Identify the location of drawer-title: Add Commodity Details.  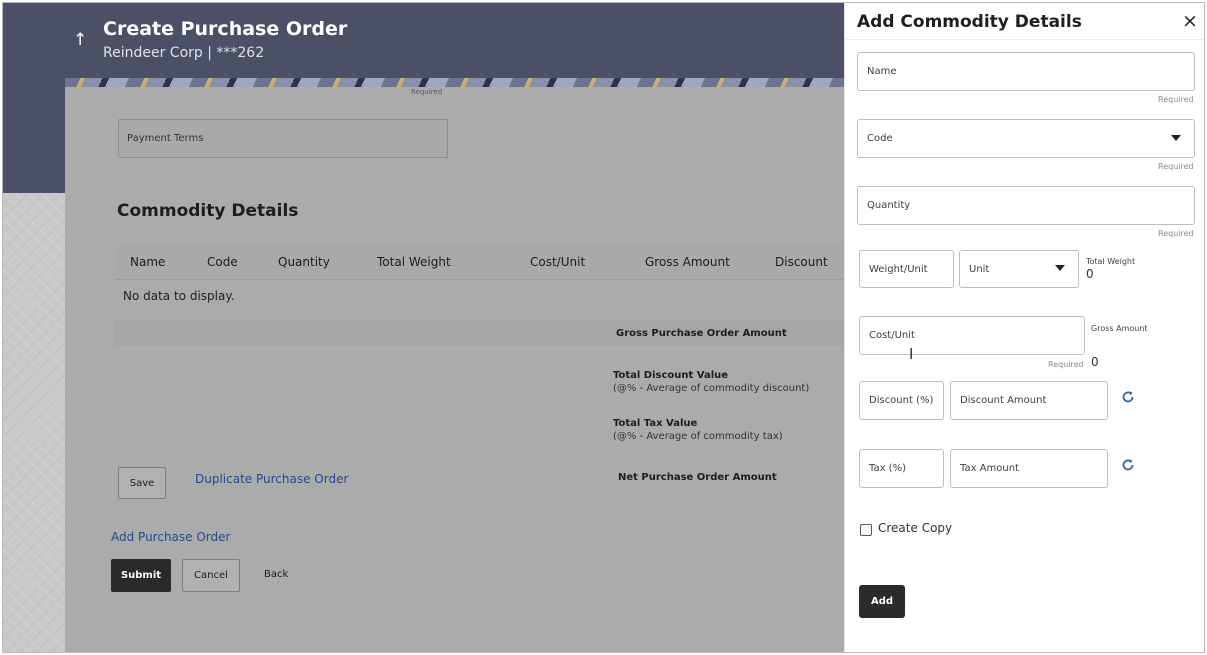
(969, 22).